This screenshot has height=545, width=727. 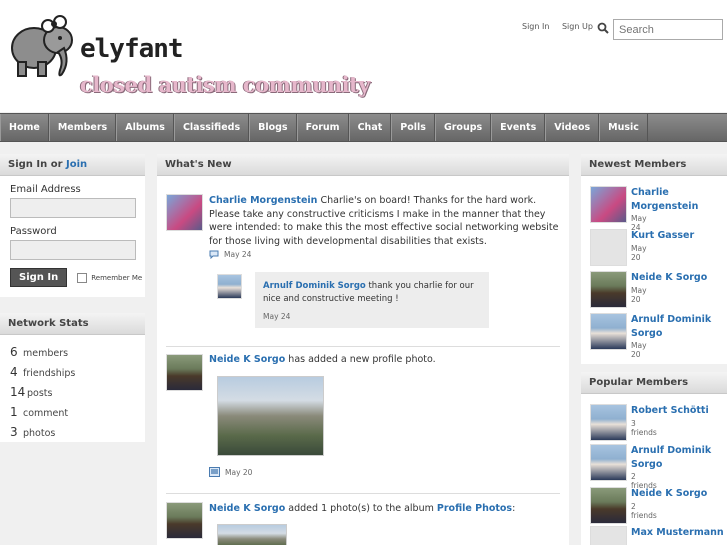 I want to click on profile-photo, so click(x=270, y=416).